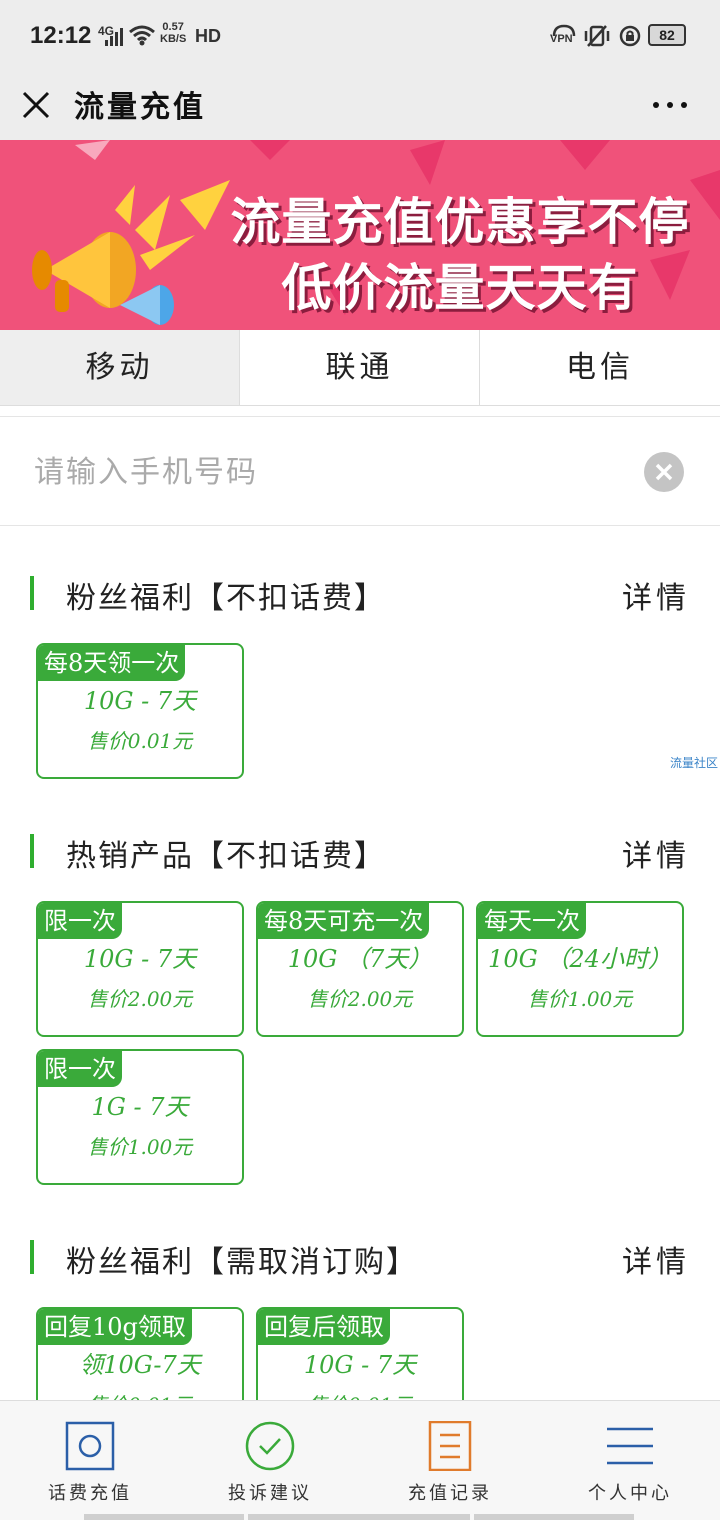 The width and height of the screenshot is (720, 1520). Describe the element at coordinates (630, 36) in the screenshot. I see `rotation-lock-icon` at that location.